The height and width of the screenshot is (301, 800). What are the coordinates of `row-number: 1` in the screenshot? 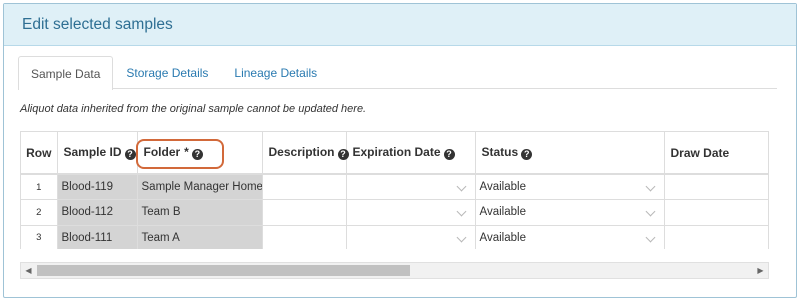 It's located at (39, 187).